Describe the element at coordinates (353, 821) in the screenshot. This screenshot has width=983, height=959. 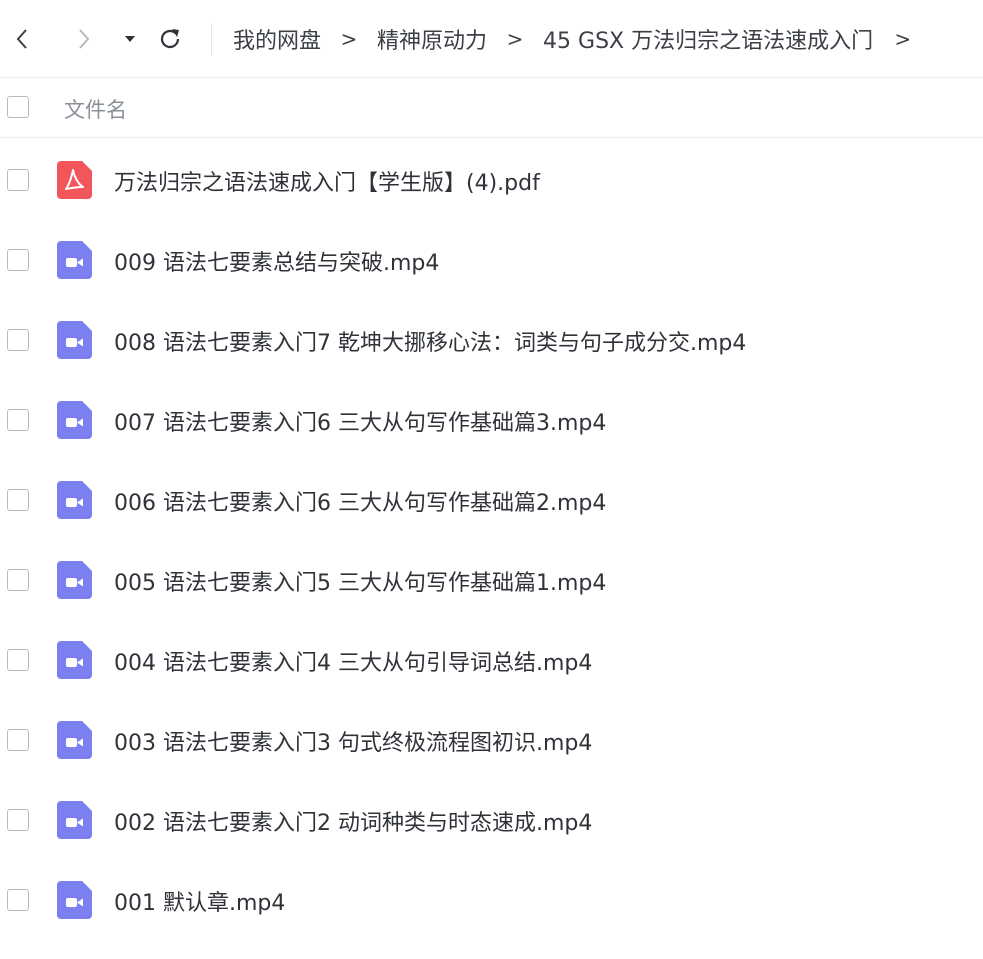
I see `file-name: 002 语法七要素入门2 动词种类与时态速成.mp4` at that location.